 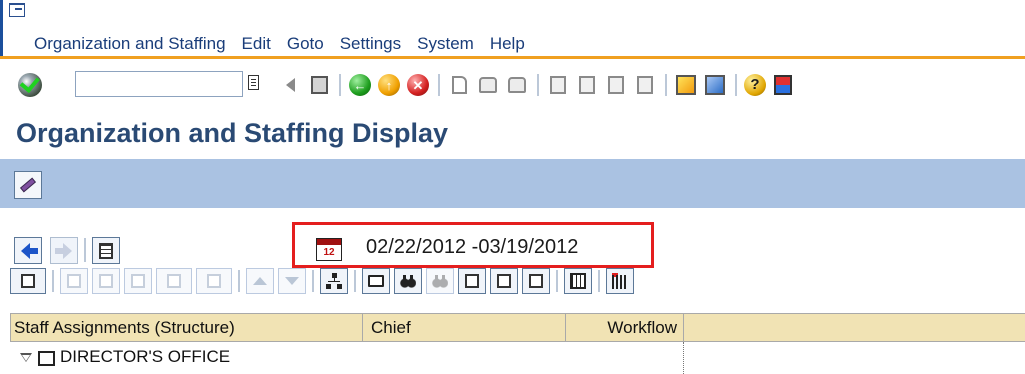 I want to click on arrow-left-icon, so click(x=29, y=250).